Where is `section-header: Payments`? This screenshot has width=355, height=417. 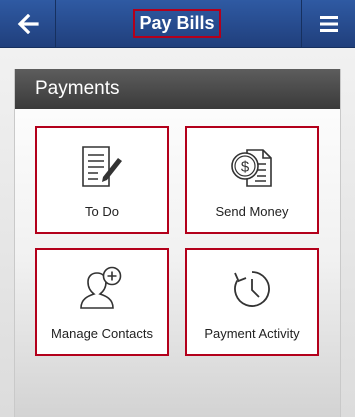 section-header: Payments is located at coordinates (177, 89).